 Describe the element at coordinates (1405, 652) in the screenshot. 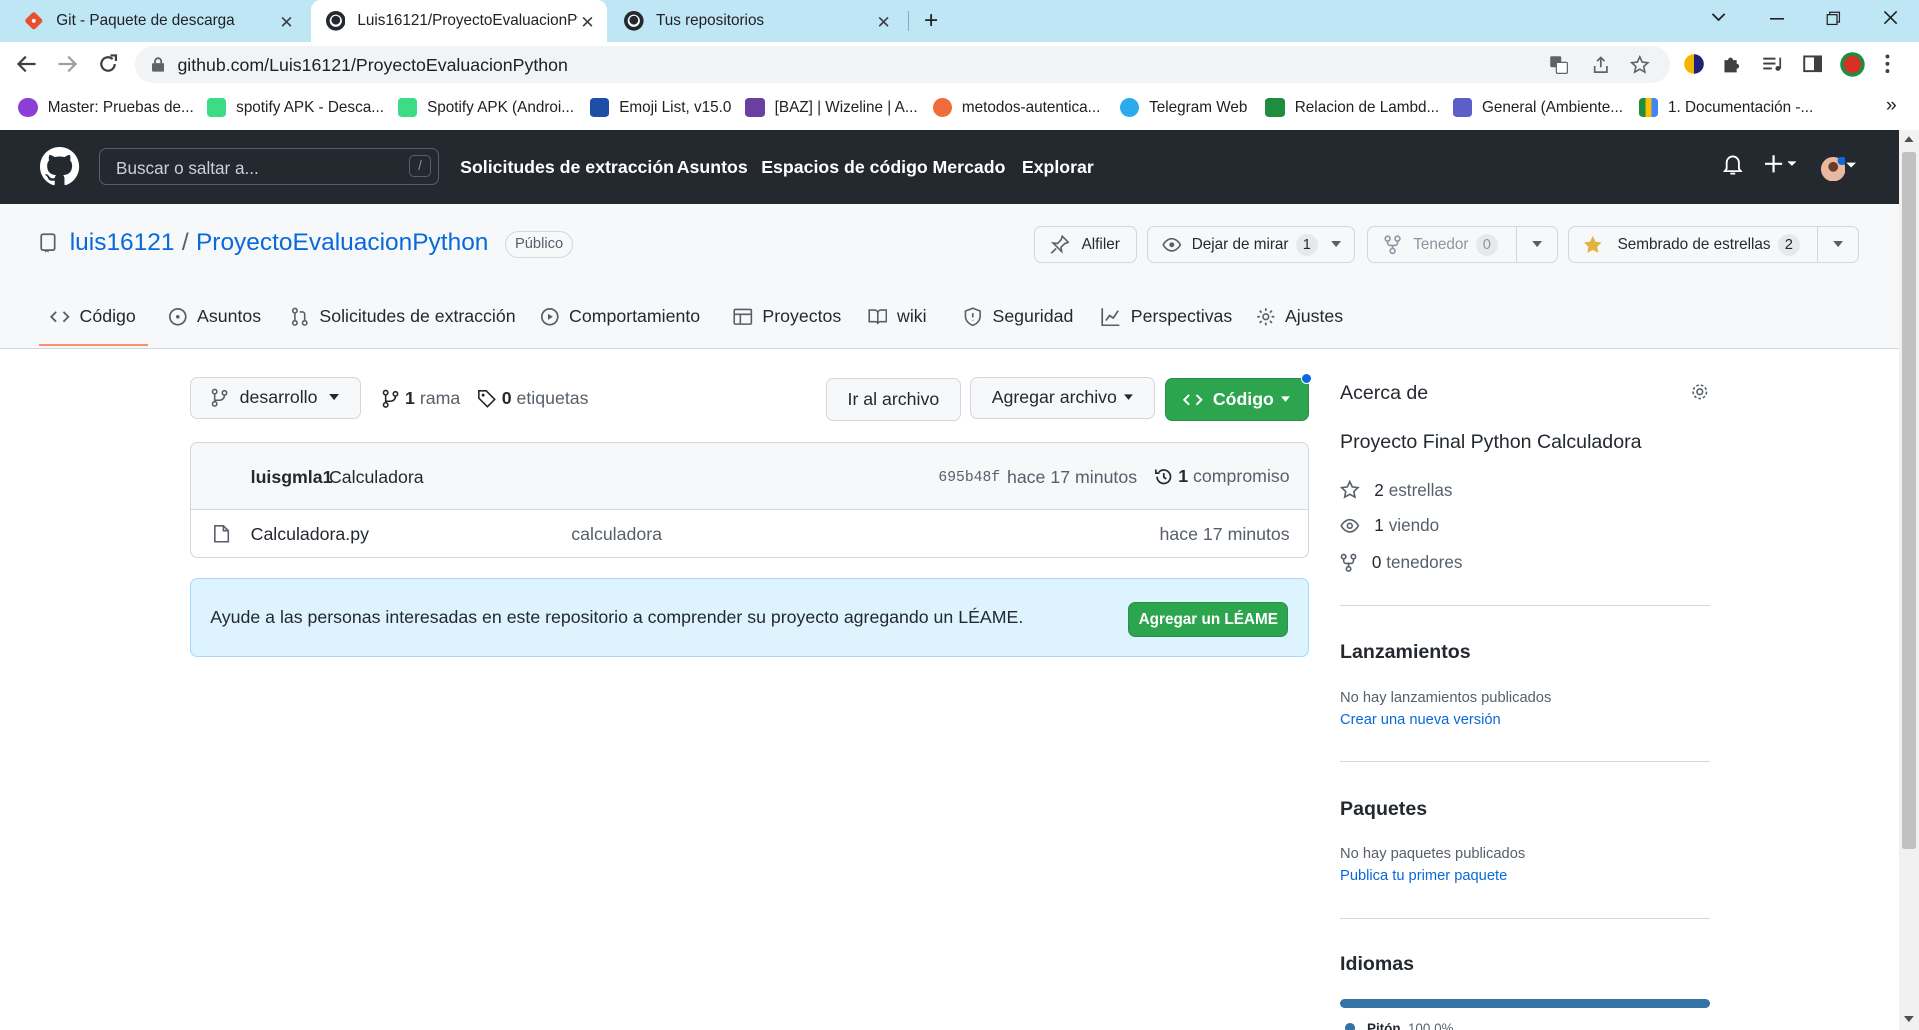

I see `releases-heading: Lanzamientos` at that location.